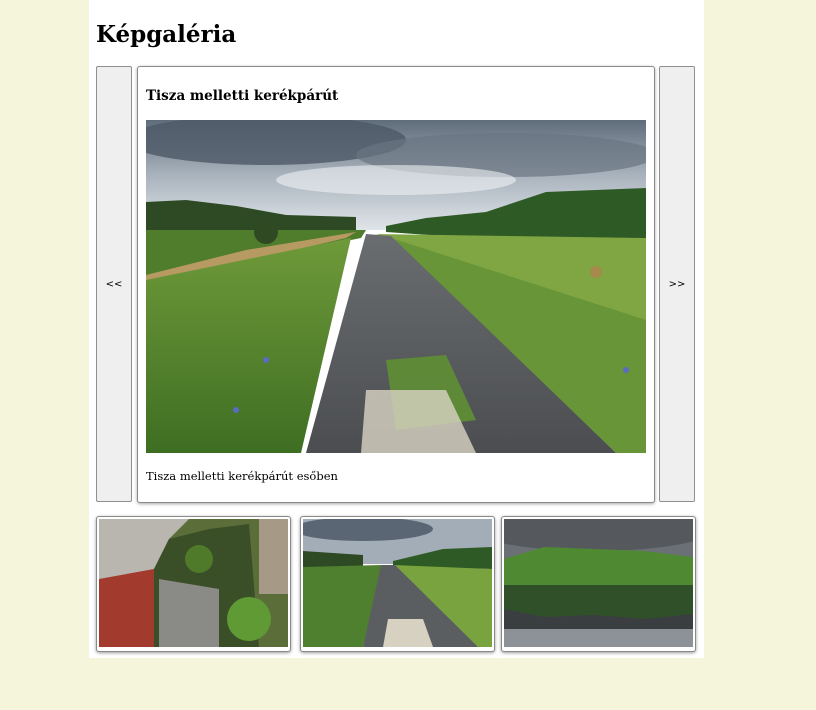 The width and height of the screenshot is (816, 710). I want to click on thumbnail-3-photo, so click(598, 583).